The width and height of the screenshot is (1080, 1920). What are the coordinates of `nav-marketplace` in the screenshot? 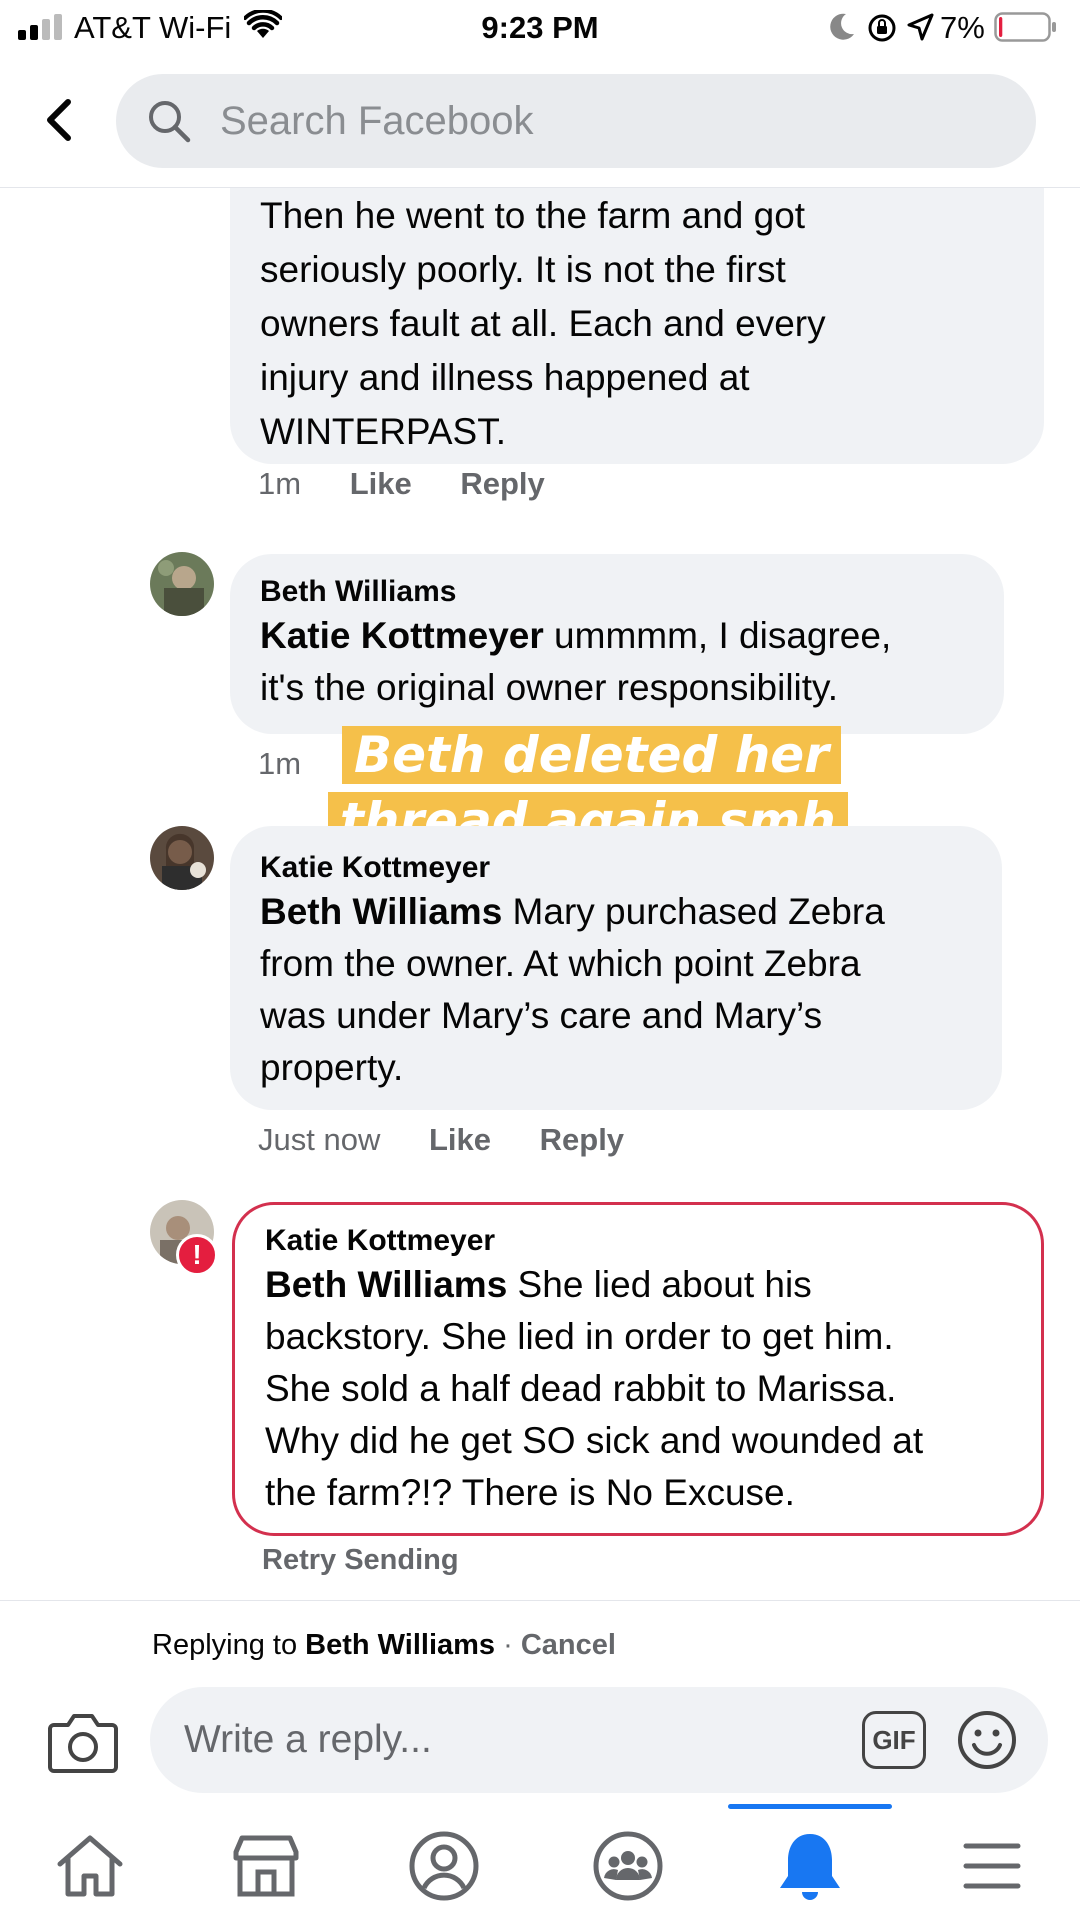 It's located at (266, 1866).